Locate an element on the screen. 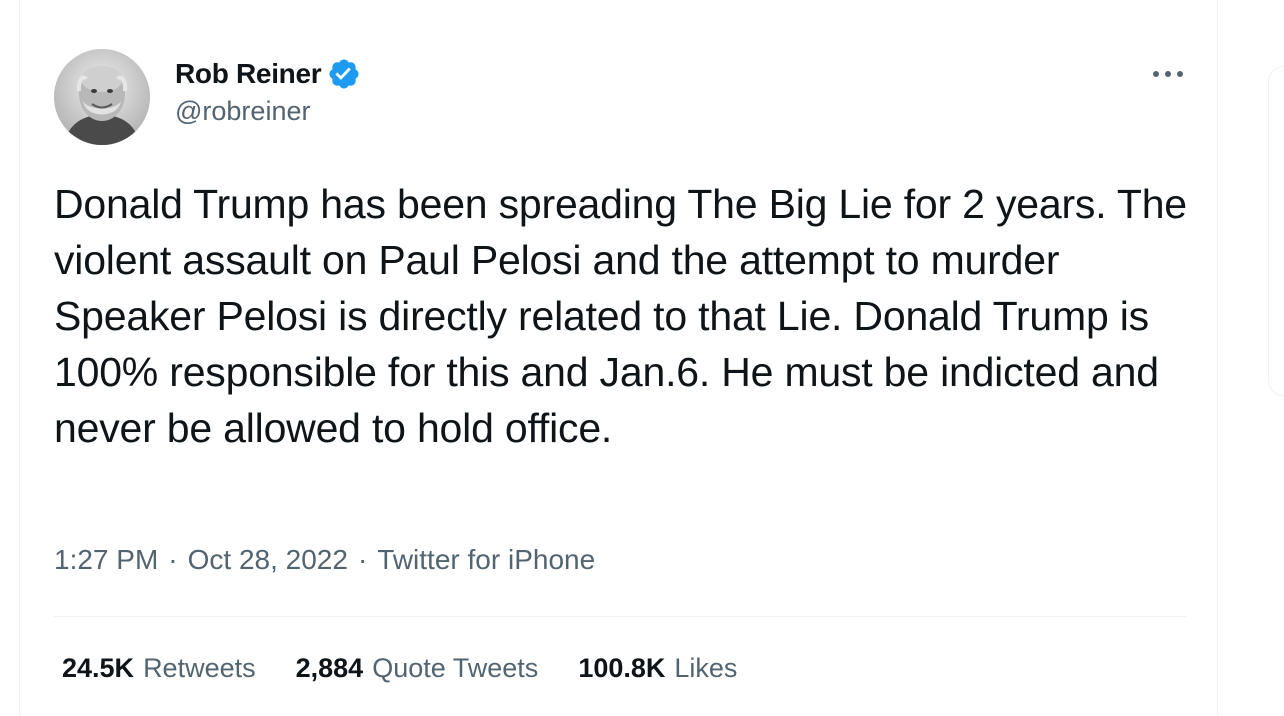 The width and height of the screenshot is (1284, 716). sidebar-card is located at coordinates (1276, 231).